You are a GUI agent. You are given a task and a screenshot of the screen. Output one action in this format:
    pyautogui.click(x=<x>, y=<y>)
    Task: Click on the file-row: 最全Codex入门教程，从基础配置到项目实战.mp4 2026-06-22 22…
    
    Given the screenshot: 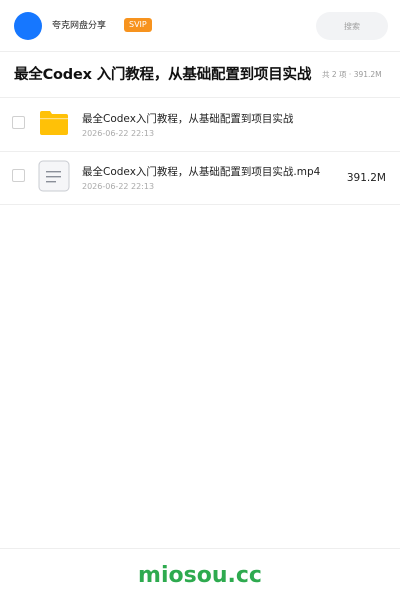 What is the action you would take?
    pyautogui.click(x=200, y=178)
    